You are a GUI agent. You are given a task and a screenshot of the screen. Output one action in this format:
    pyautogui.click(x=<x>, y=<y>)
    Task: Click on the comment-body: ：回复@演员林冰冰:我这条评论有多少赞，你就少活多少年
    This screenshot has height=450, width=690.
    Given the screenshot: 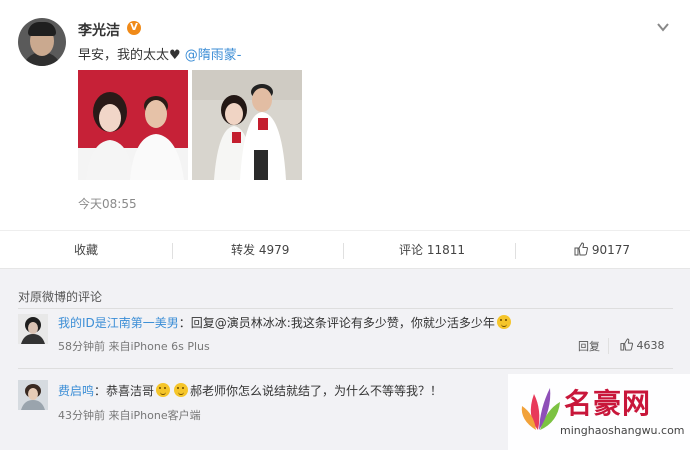 What is the action you would take?
    pyautogui.click(x=336, y=323)
    